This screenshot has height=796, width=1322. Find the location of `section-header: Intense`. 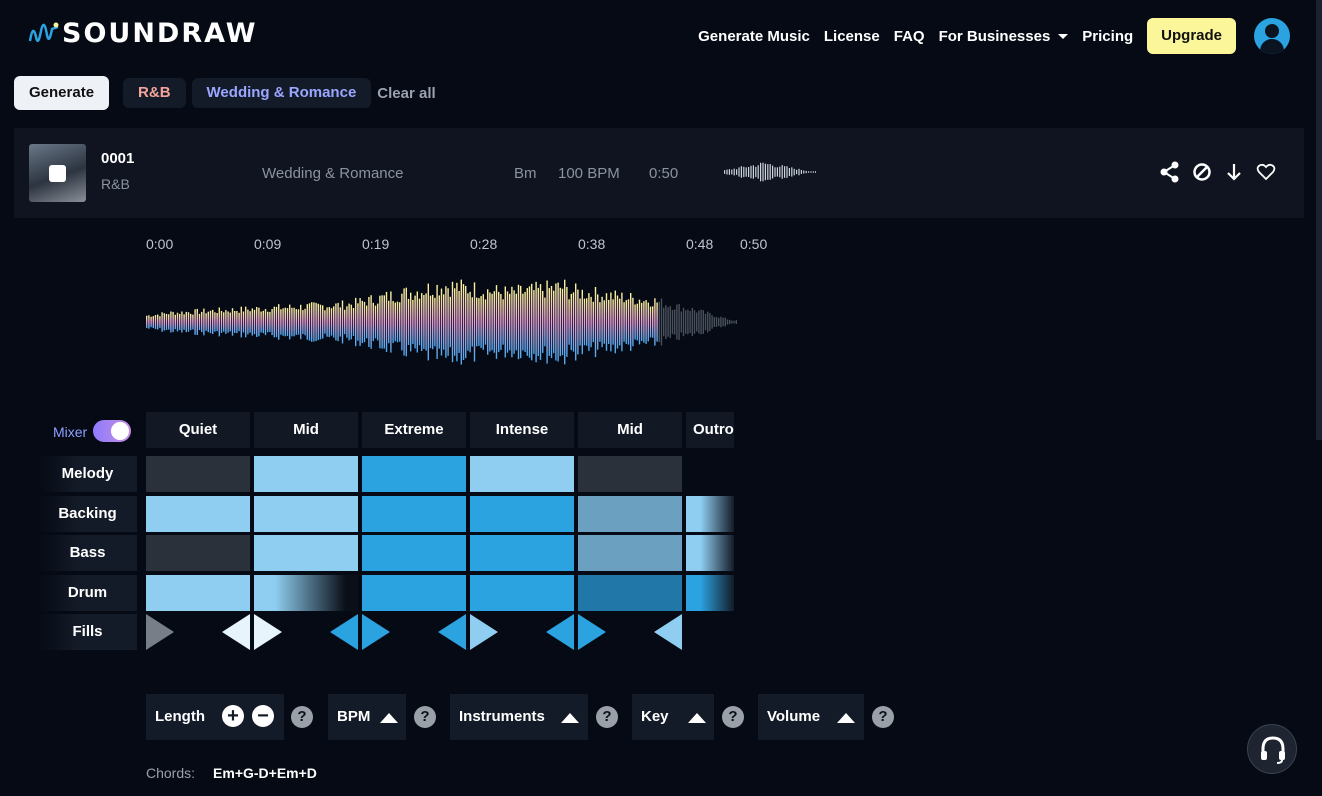

section-header: Intense is located at coordinates (522, 430).